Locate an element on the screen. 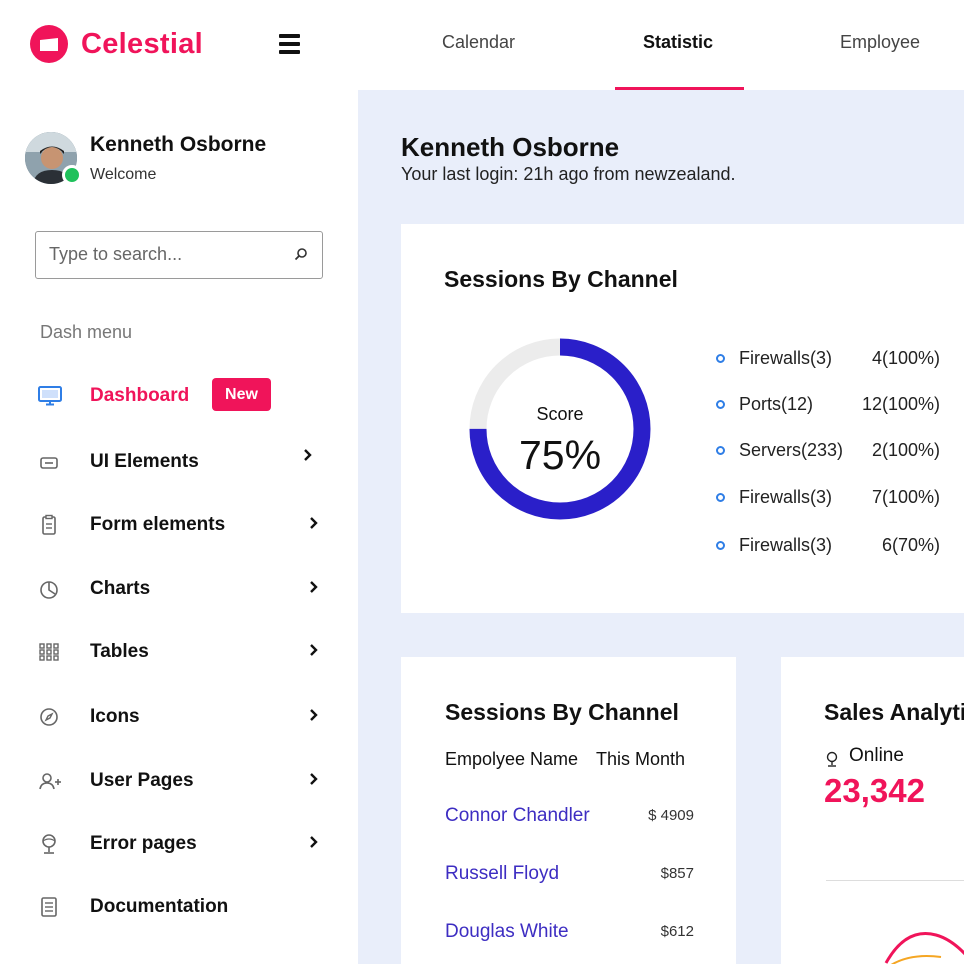 Image resolution: width=964 pixels, height=964 pixels. sidebar-item-user-pages: User Pages is located at coordinates (183, 781).